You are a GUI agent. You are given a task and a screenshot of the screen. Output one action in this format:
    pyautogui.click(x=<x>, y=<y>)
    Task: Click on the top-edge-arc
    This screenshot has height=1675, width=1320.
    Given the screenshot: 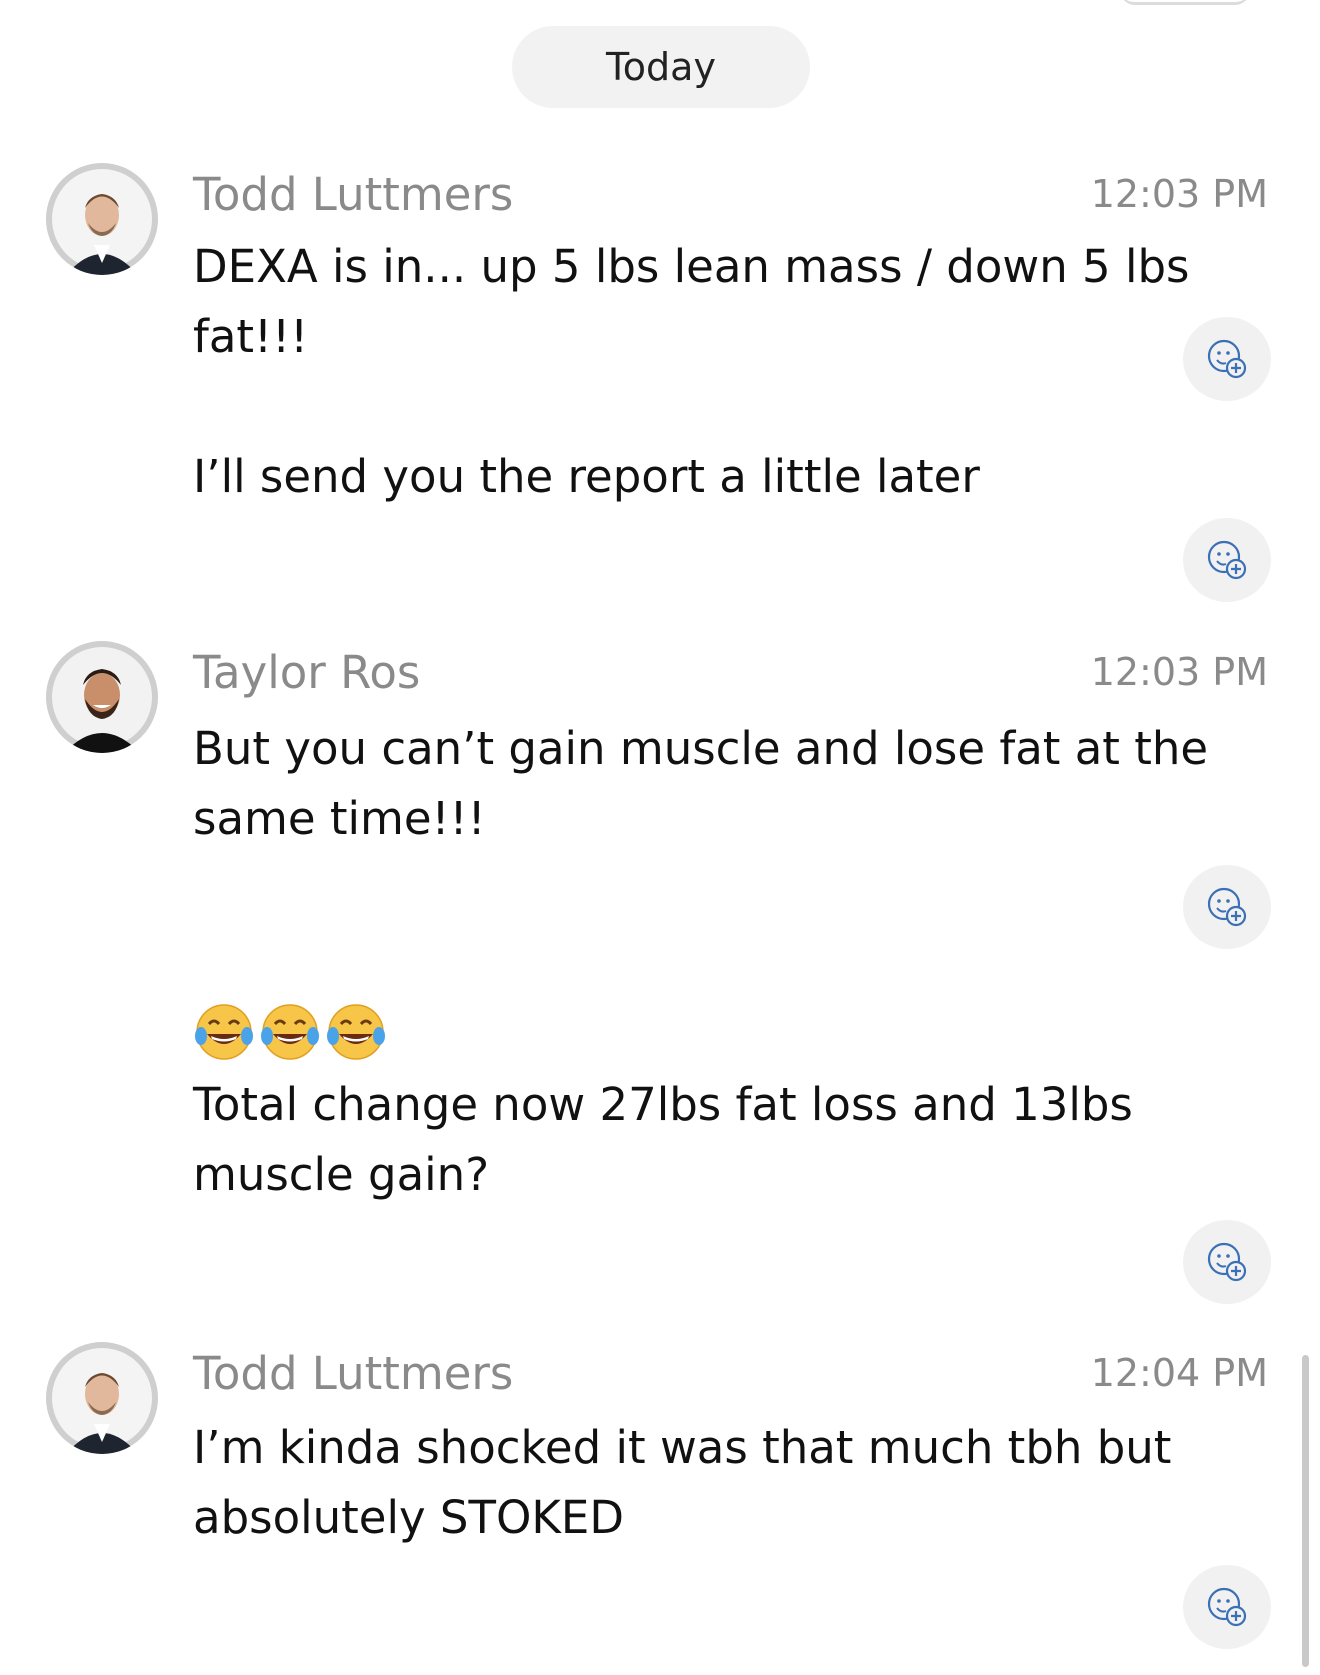 What is the action you would take?
    pyautogui.click(x=1185, y=2)
    